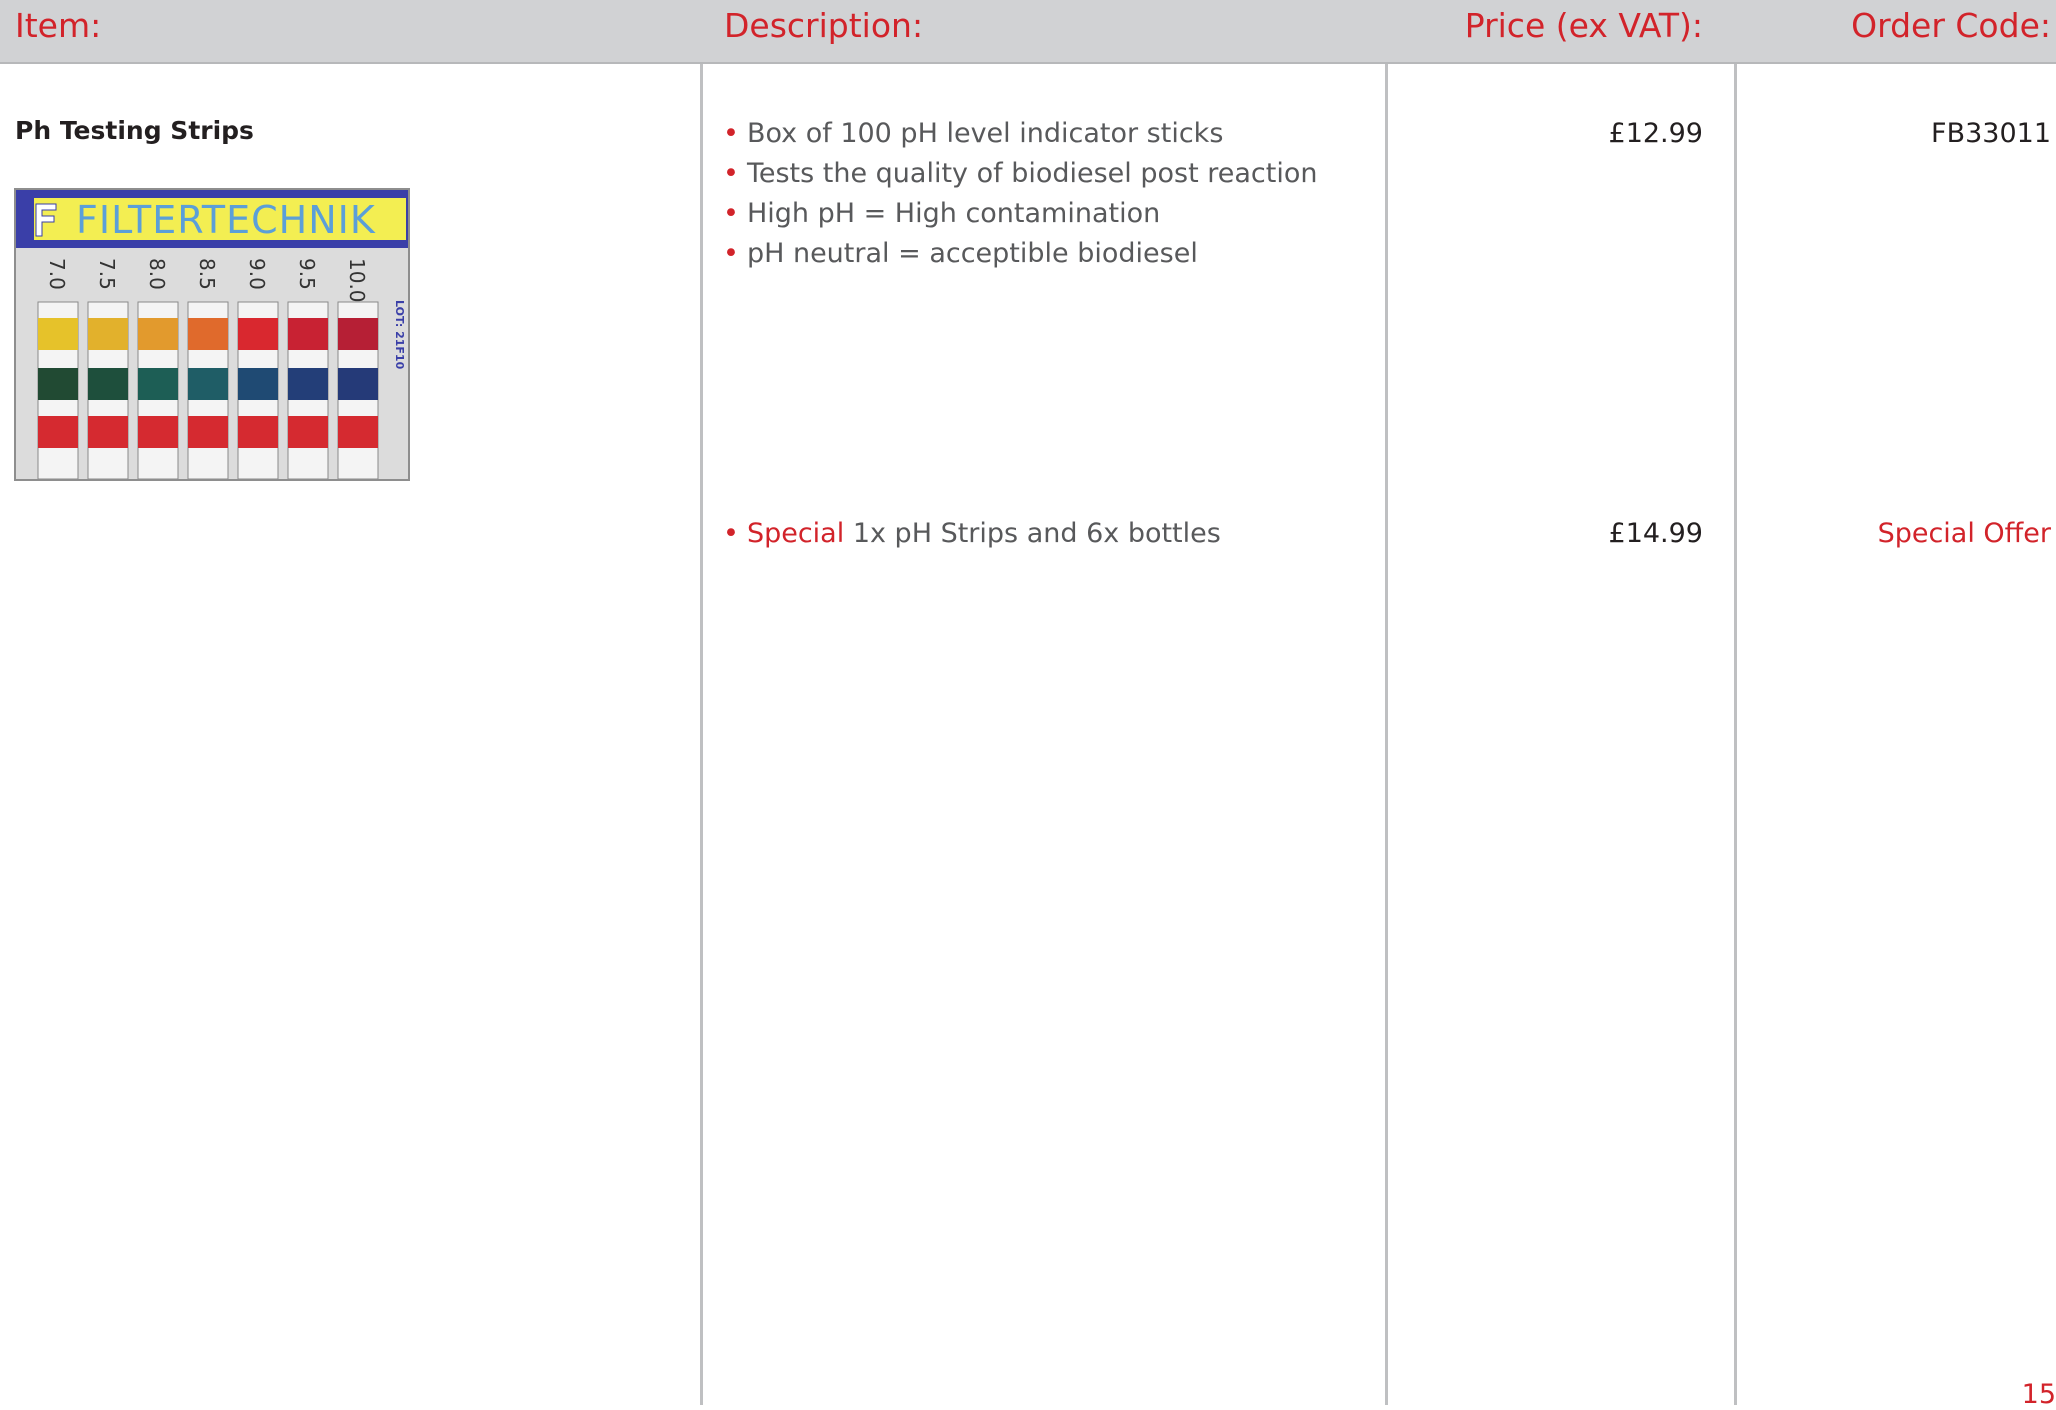  What do you see at coordinates (1583, 25) in the screenshot?
I see `header-price: Price (ex VAT):` at bounding box center [1583, 25].